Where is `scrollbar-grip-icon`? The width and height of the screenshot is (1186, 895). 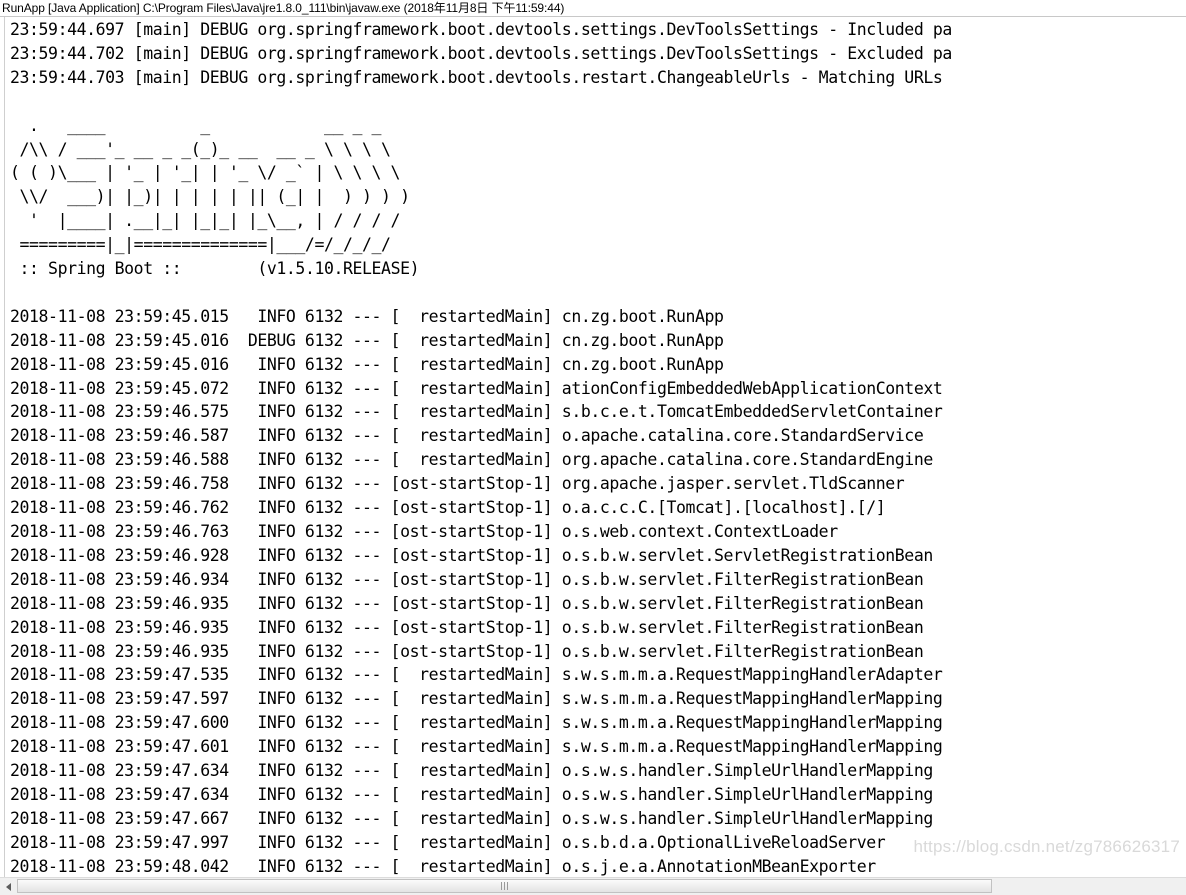 scrollbar-grip-icon is located at coordinates (504, 886).